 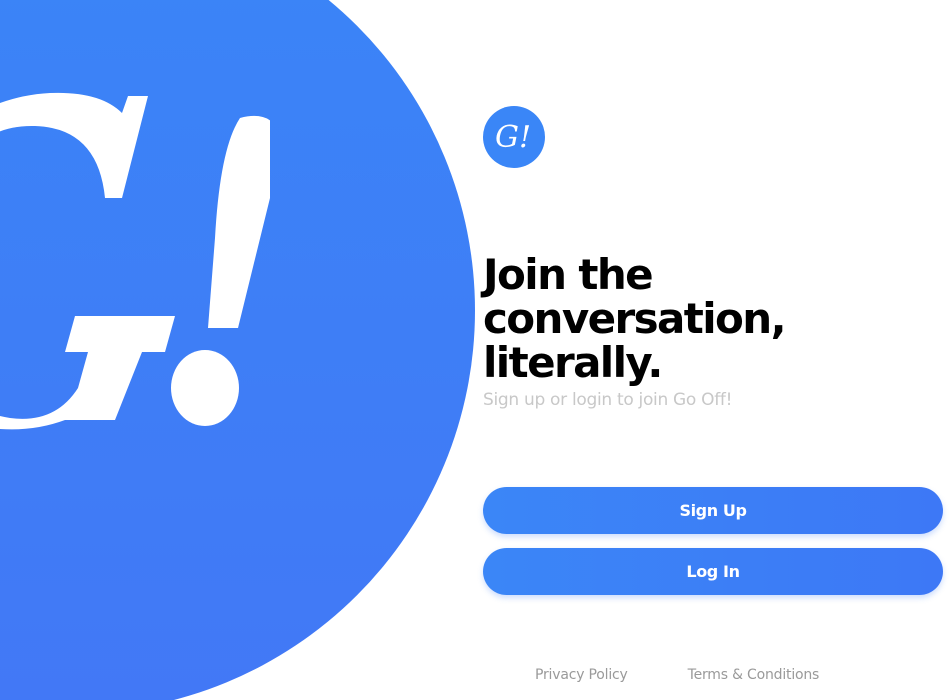 What do you see at coordinates (635, 318) in the screenshot?
I see `headline-line-2: conversation,` at bounding box center [635, 318].